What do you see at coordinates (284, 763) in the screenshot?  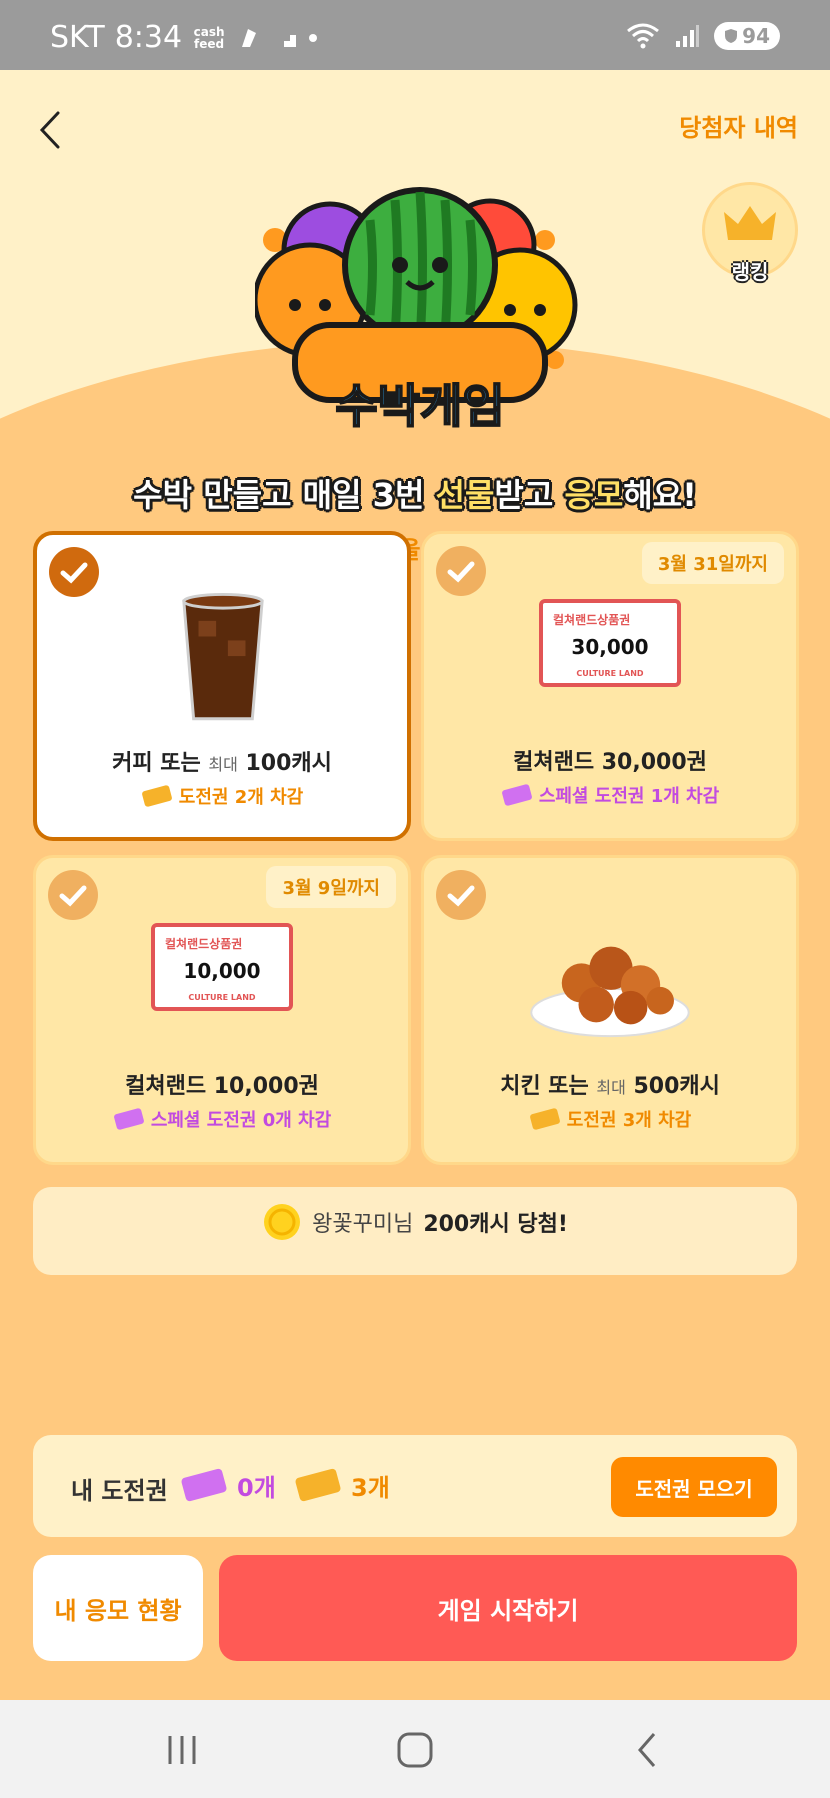 I see `prize-name-amount: 100캐시` at bounding box center [284, 763].